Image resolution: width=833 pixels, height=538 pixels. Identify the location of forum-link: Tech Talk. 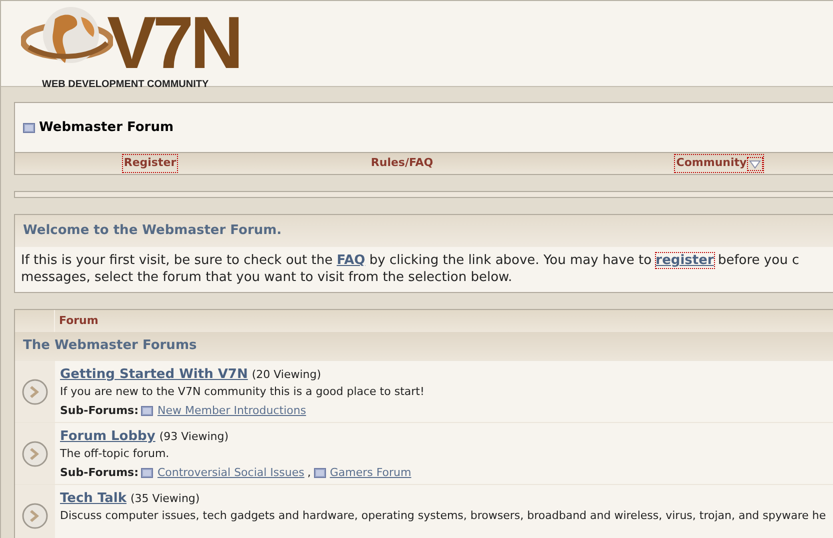
(93, 499).